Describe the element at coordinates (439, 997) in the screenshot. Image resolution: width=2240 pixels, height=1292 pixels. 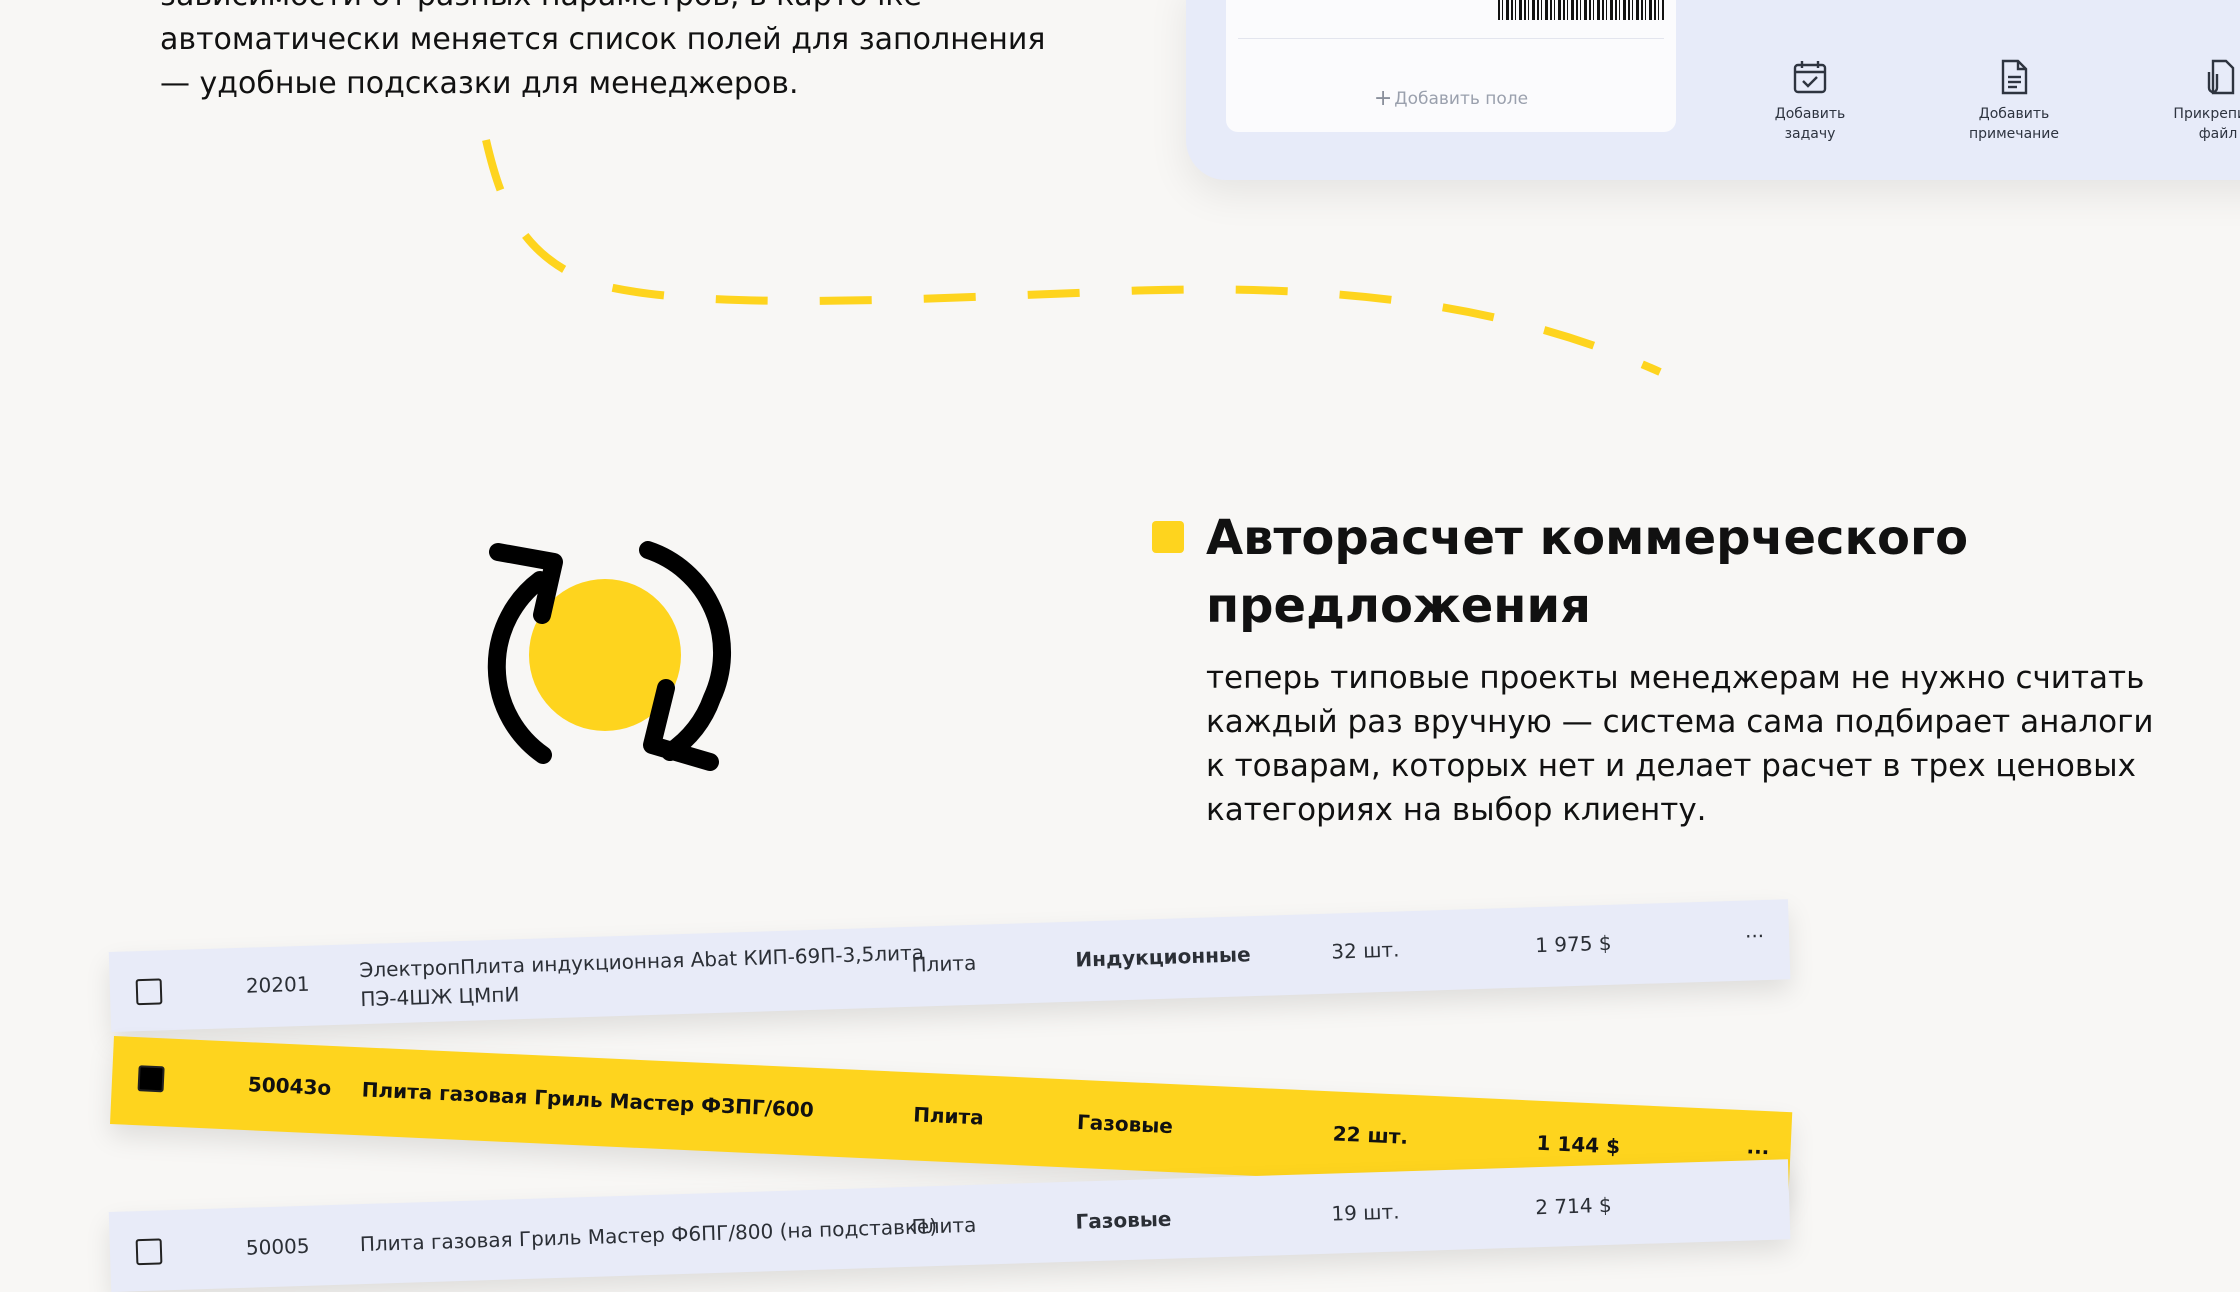
I see `product-name-line-2: ПЭ-4ШЖ ЦМпИ` at that location.